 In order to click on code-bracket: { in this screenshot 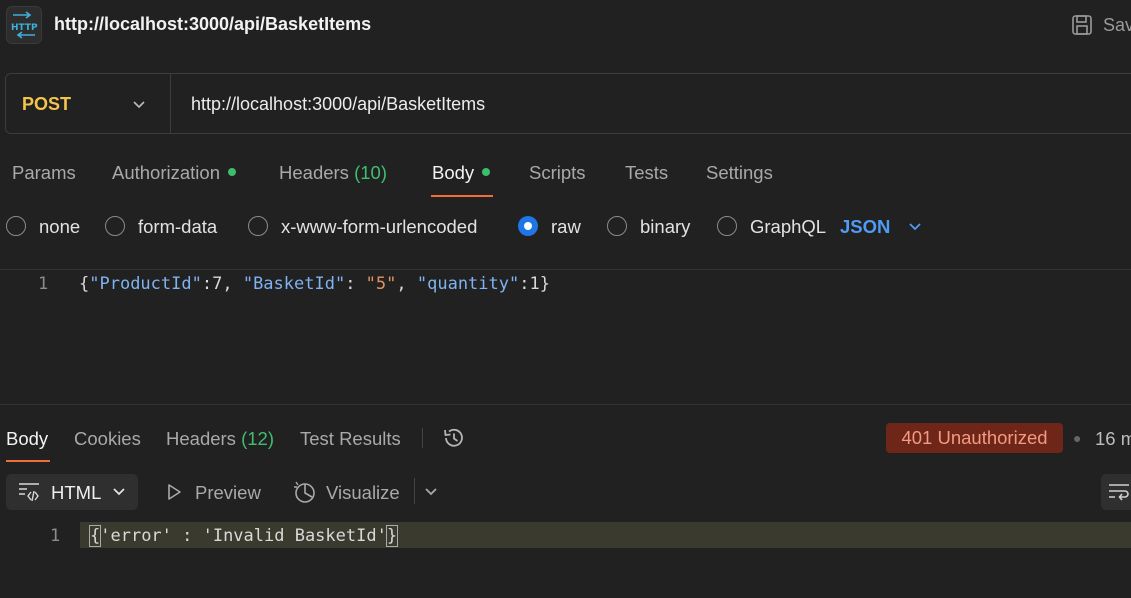, I will do `click(95, 536)`.